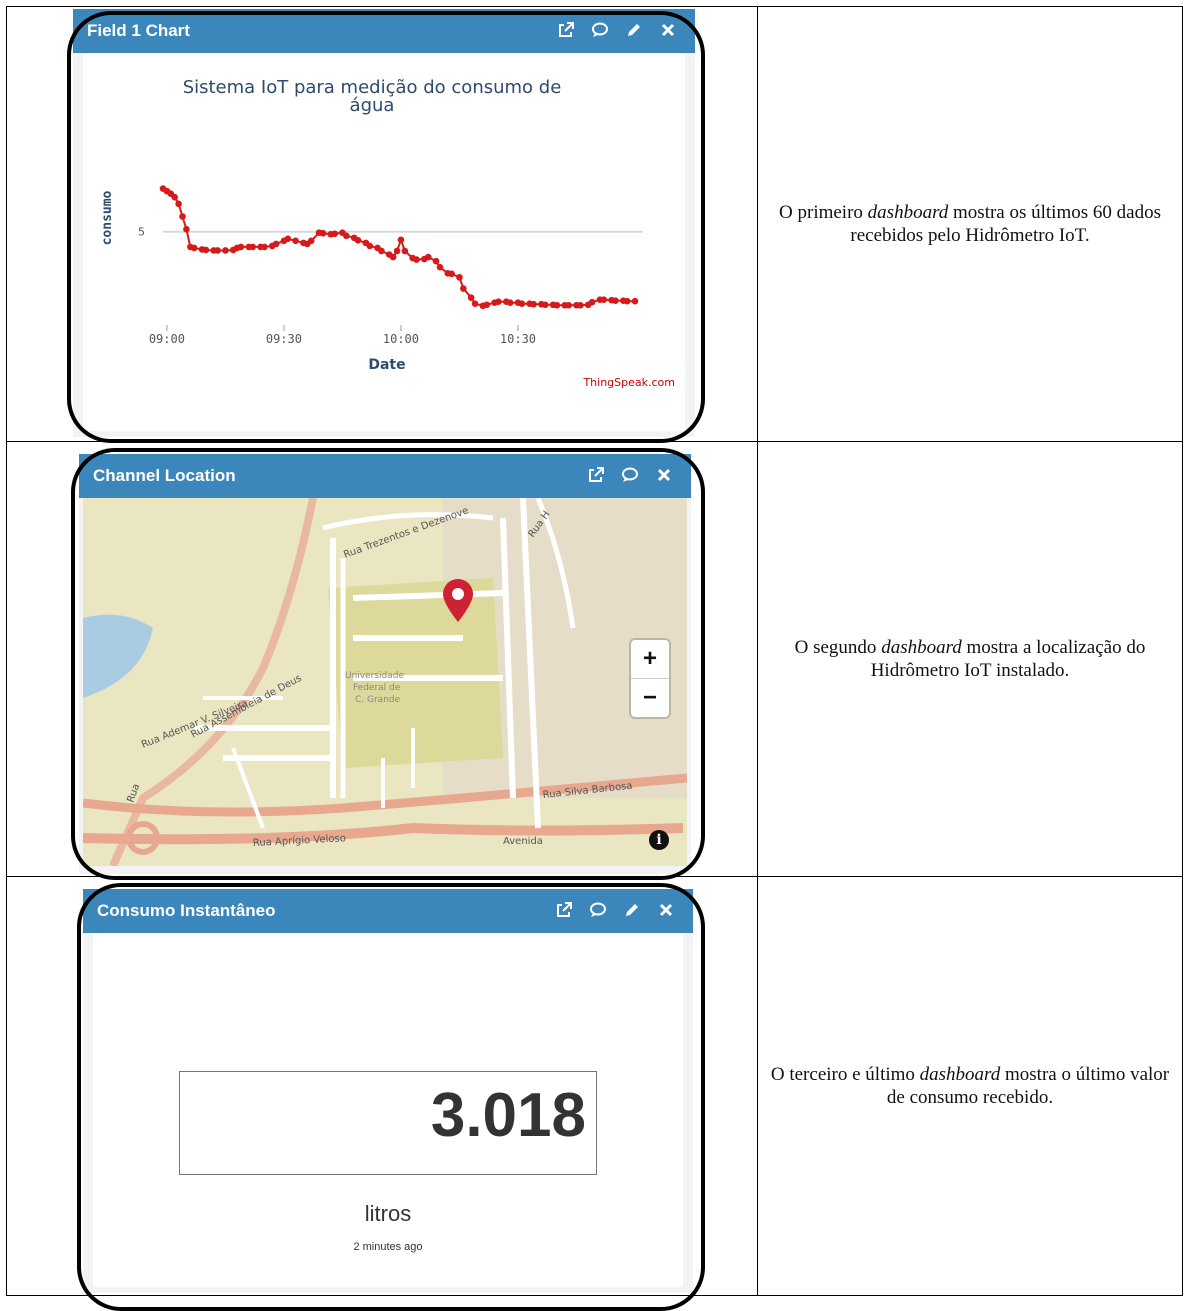  I want to click on widget-title: Consumo Instantâneo, so click(186, 910).